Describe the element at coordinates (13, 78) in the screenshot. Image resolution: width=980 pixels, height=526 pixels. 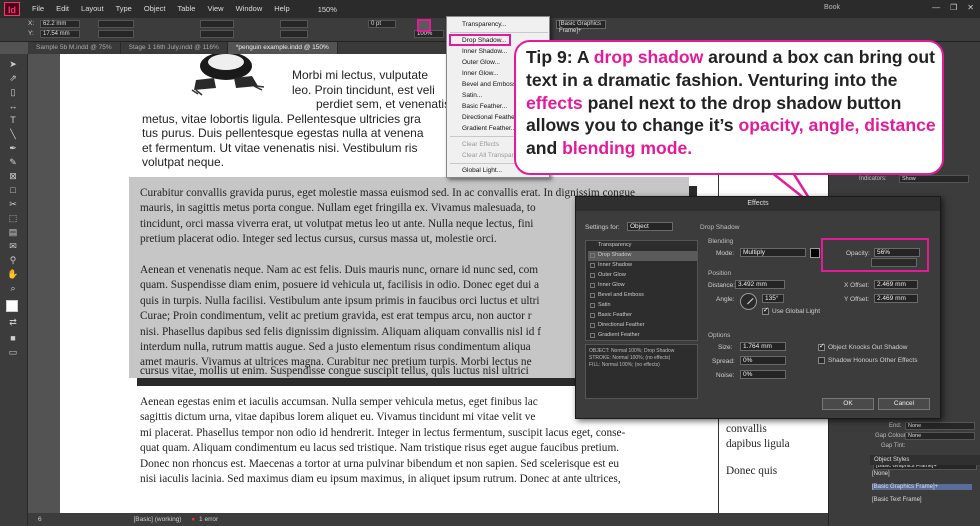
I see `direct-selection-tool-icon: ⇗` at that location.